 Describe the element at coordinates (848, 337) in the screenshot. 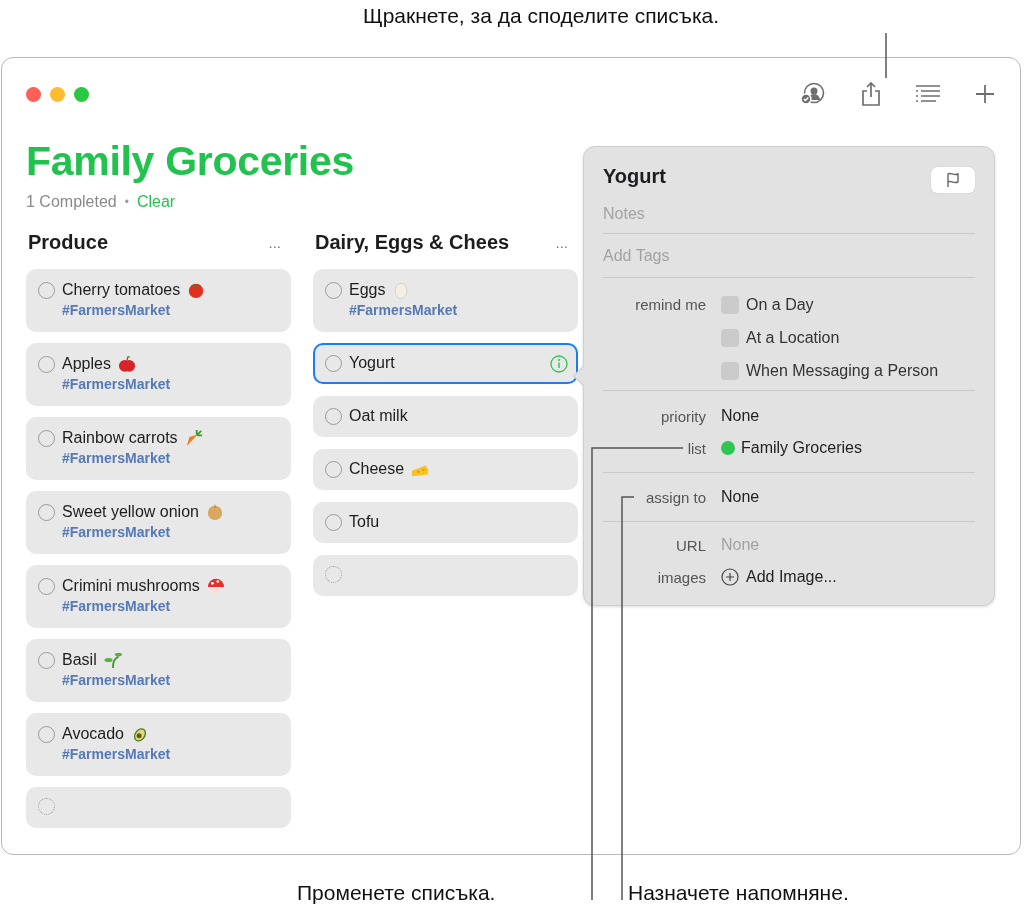

I see `remind-option: At a Location` at that location.